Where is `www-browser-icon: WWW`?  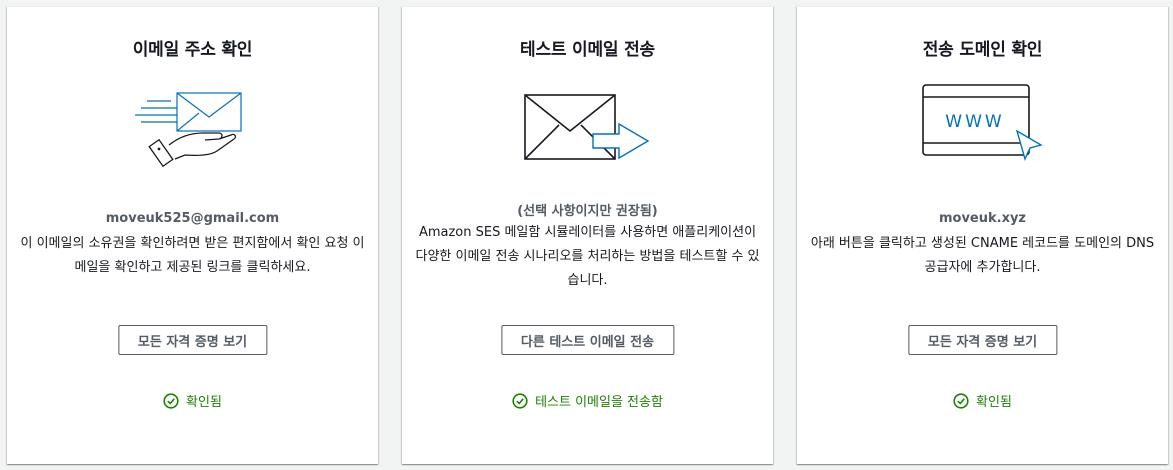 www-browser-icon: WWW is located at coordinates (982, 129).